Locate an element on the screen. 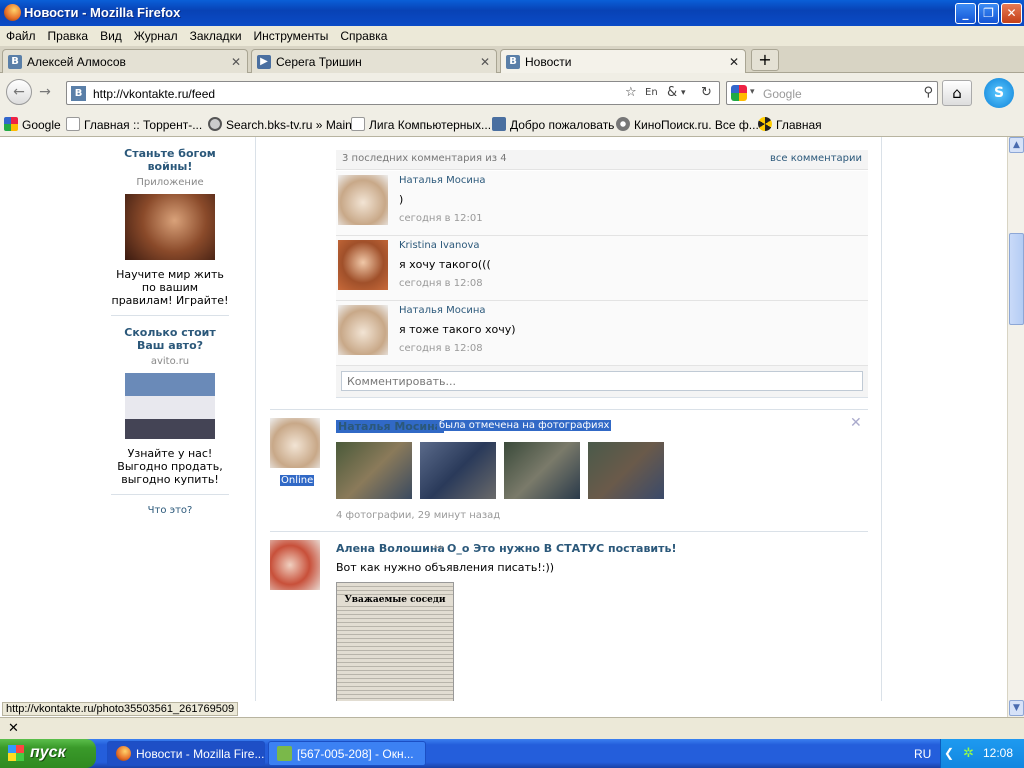 The image size is (1024, 768). ad-image-car is located at coordinates (170, 406).